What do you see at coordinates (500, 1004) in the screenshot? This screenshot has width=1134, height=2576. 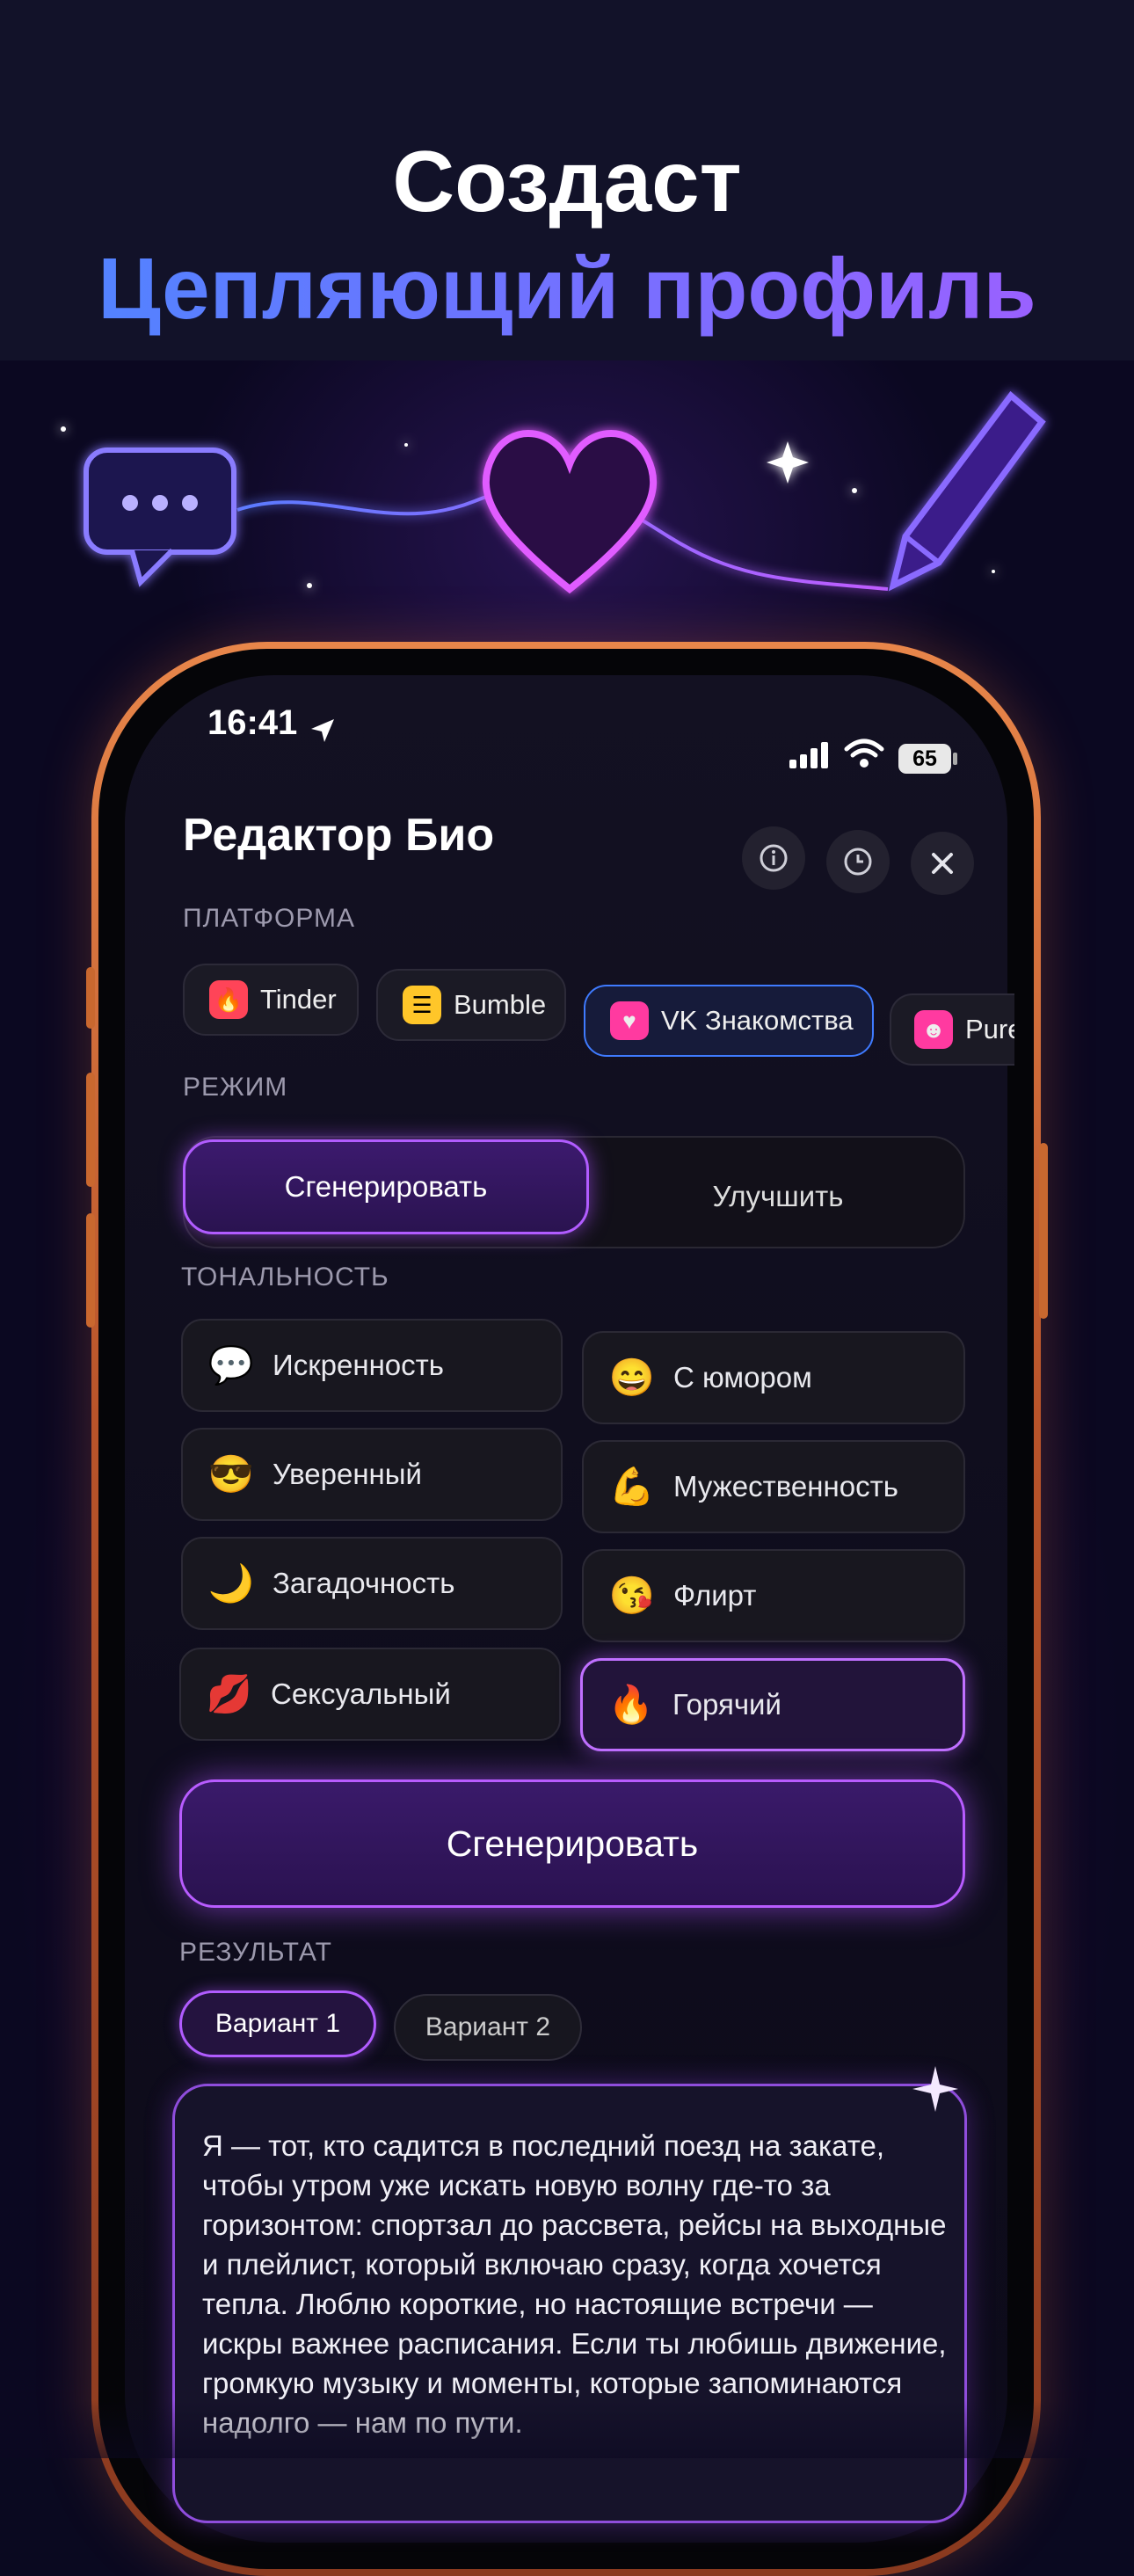 I see `platform-chip-label: Bumble` at bounding box center [500, 1004].